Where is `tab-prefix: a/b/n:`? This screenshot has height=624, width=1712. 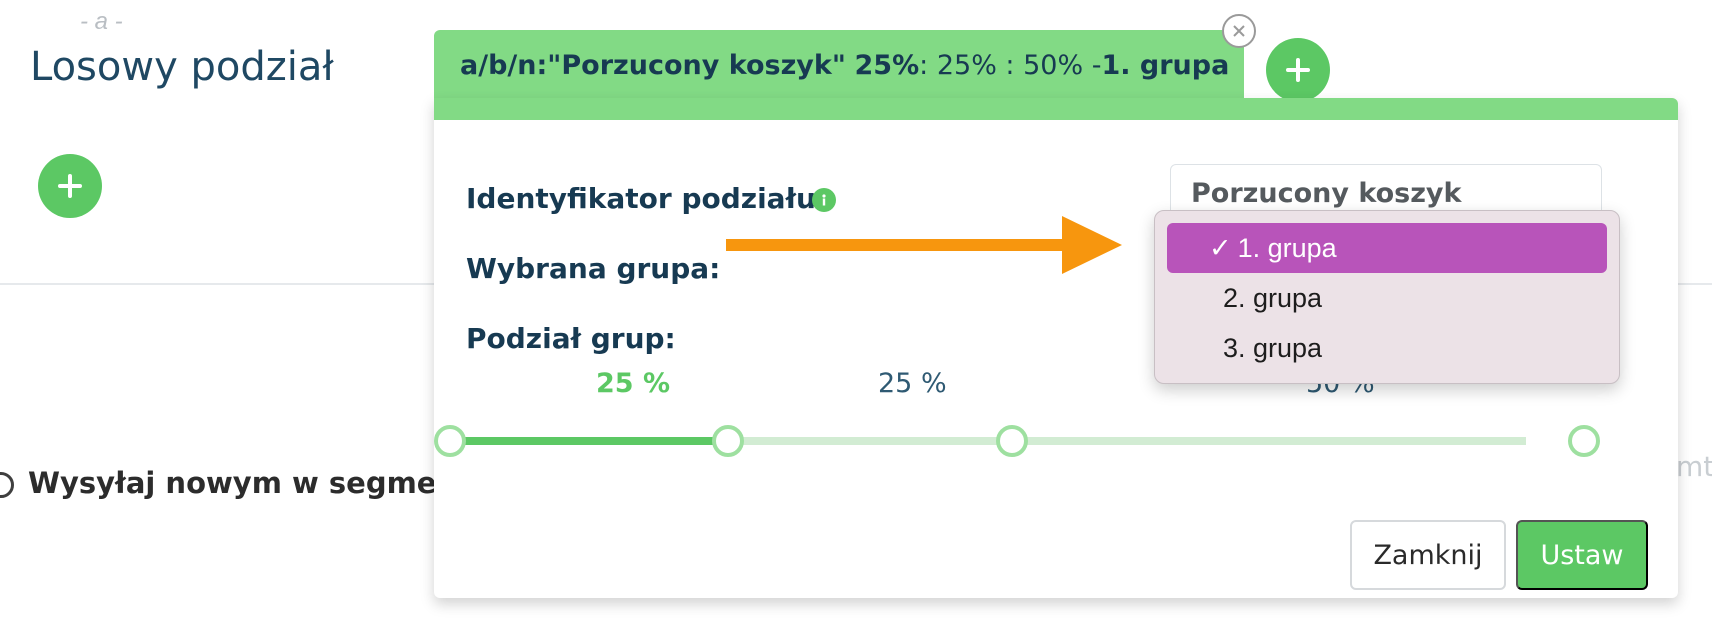 tab-prefix: a/b/n: is located at coordinates (504, 65).